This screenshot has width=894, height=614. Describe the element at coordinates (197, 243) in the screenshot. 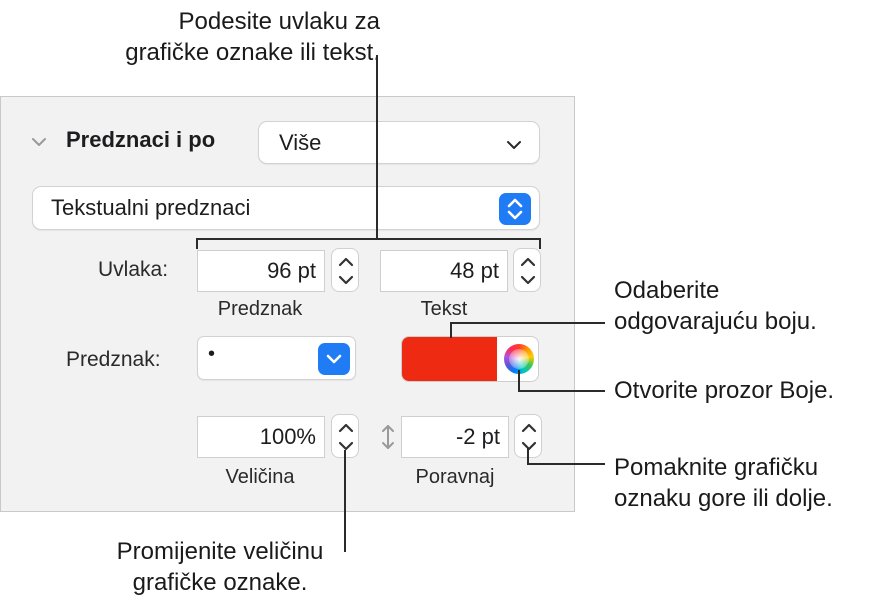

I see `leader-line-indent-left-tick` at that location.